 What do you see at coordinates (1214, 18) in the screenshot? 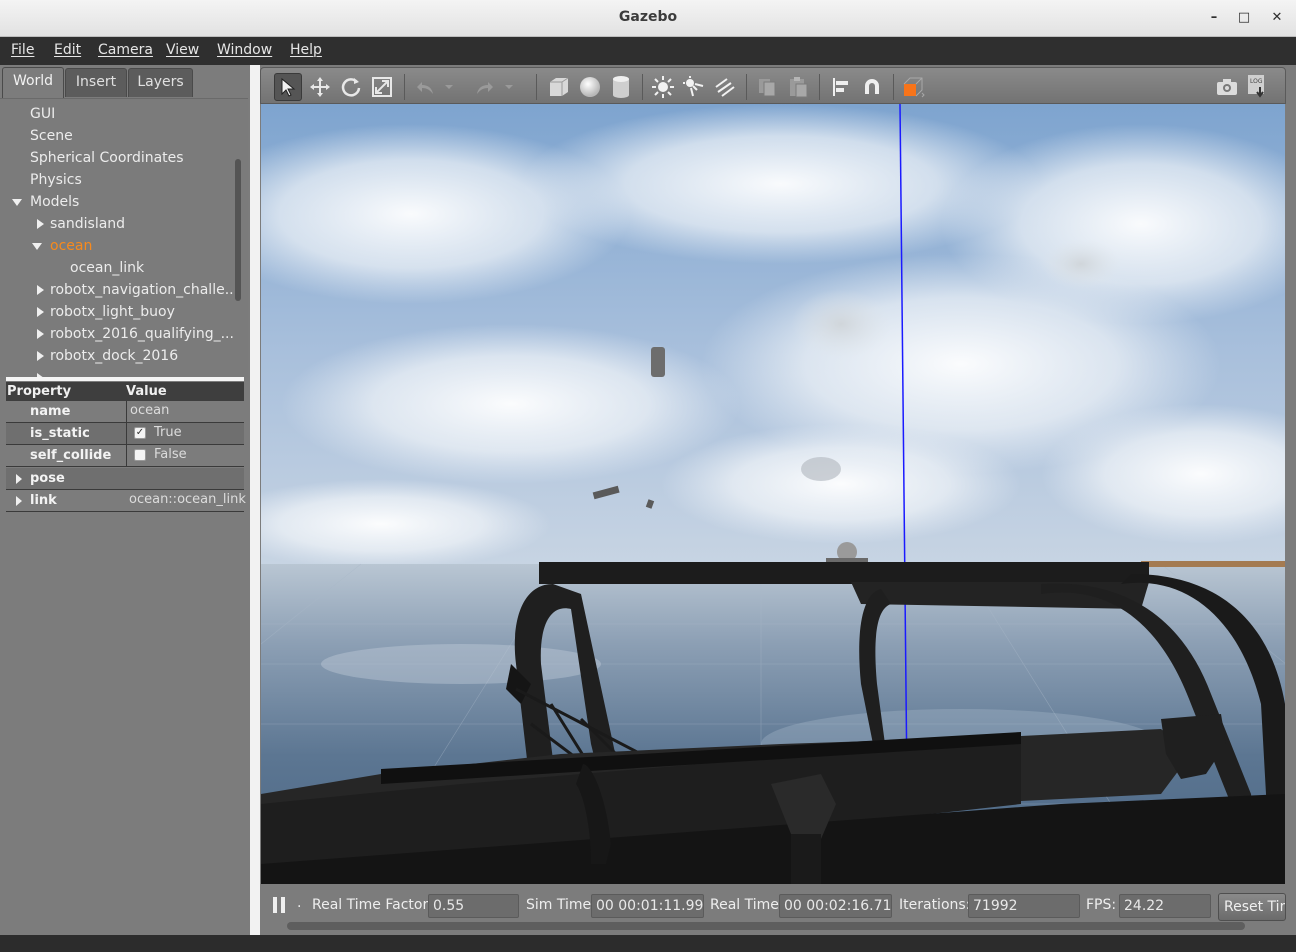
I see `minimize-button: –` at bounding box center [1214, 18].